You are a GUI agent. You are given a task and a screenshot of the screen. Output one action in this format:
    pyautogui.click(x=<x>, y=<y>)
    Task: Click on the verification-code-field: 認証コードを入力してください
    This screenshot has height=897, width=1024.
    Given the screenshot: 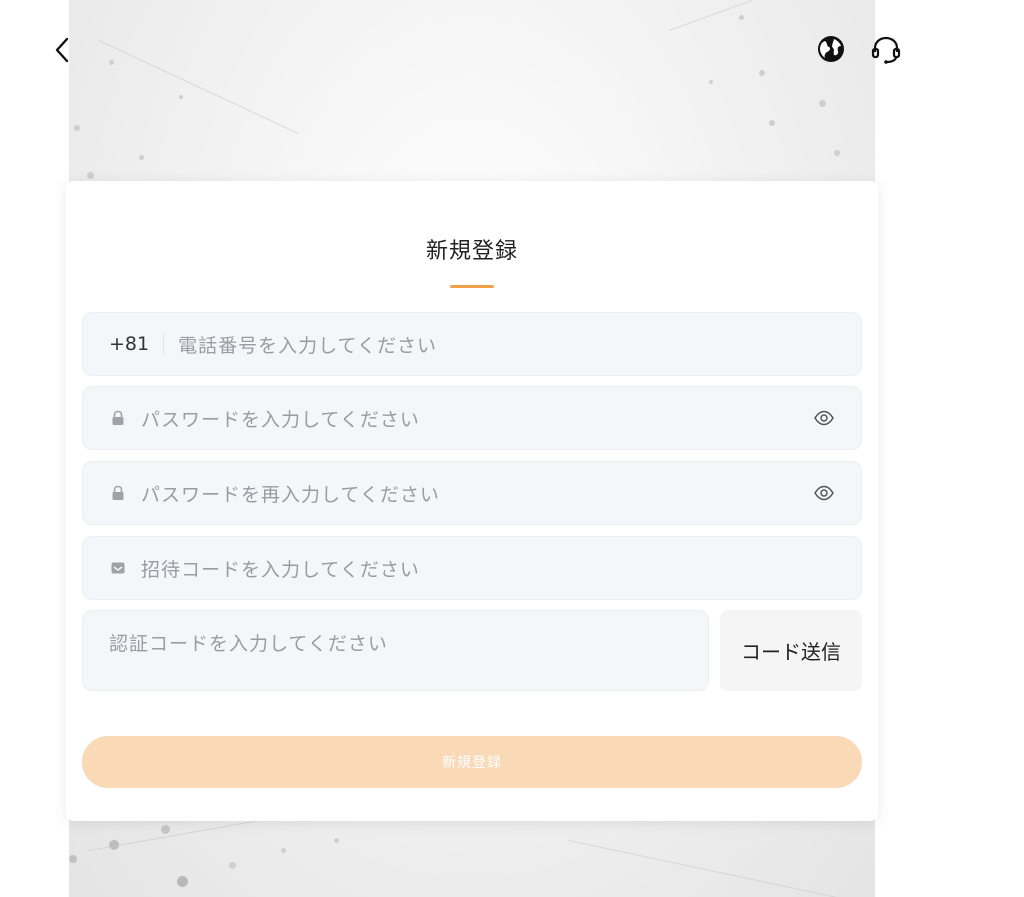 What is the action you would take?
    pyautogui.click(x=395, y=650)
    